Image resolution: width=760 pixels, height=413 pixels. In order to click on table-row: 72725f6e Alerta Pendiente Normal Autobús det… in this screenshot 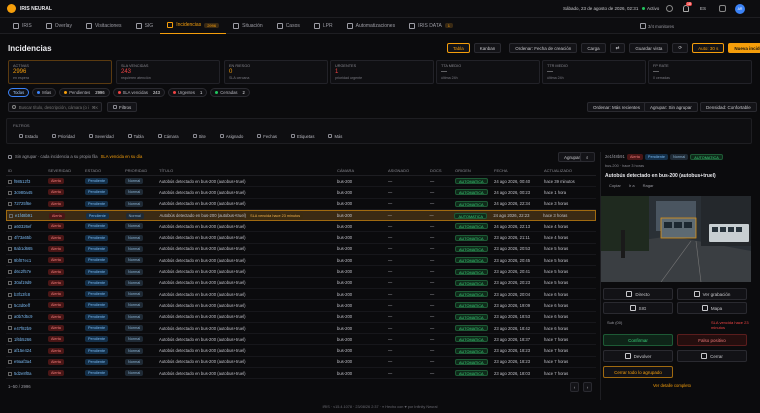, I will do `click(301, 204)`.